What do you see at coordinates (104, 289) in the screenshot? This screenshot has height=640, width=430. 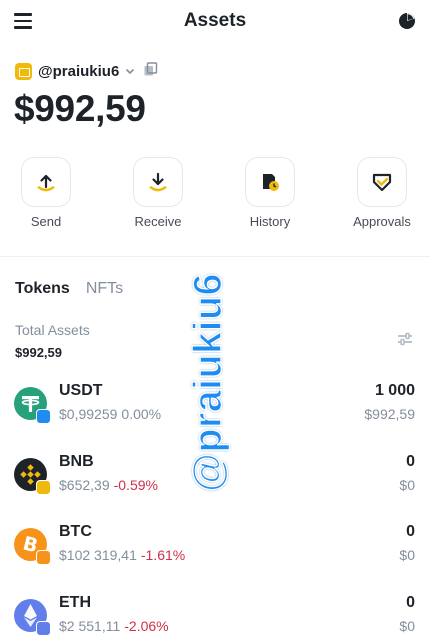 I see `tab-nfts: NFTs` at bounding box center [104, 289].